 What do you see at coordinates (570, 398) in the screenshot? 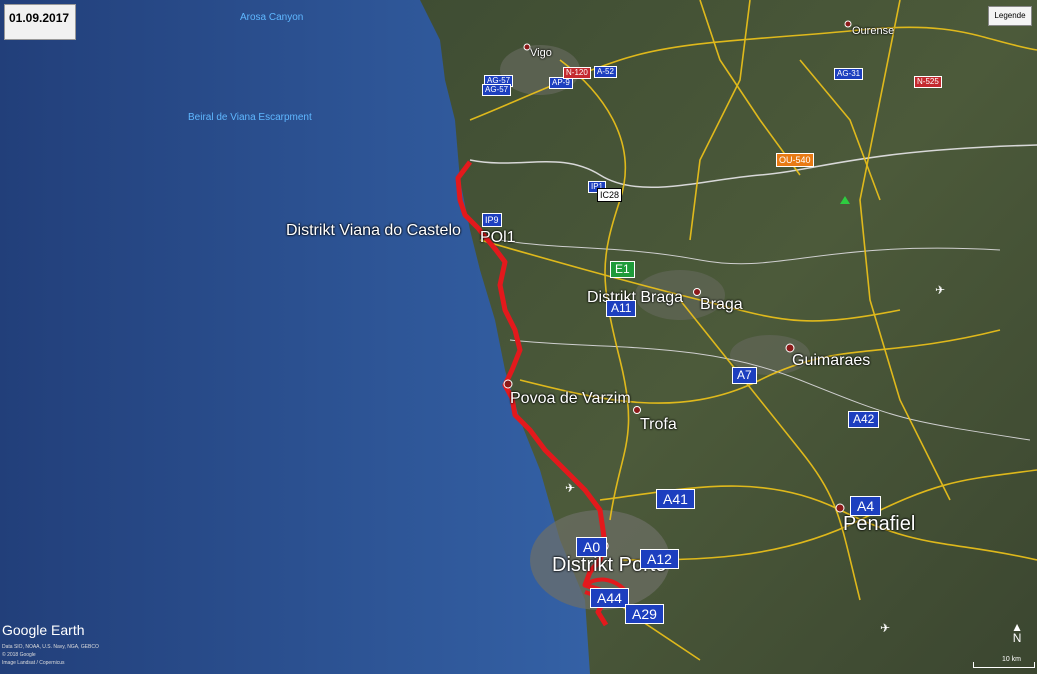
I see `place-label-povoa: Povoa de Varzim` at bounding box center [570, 398].